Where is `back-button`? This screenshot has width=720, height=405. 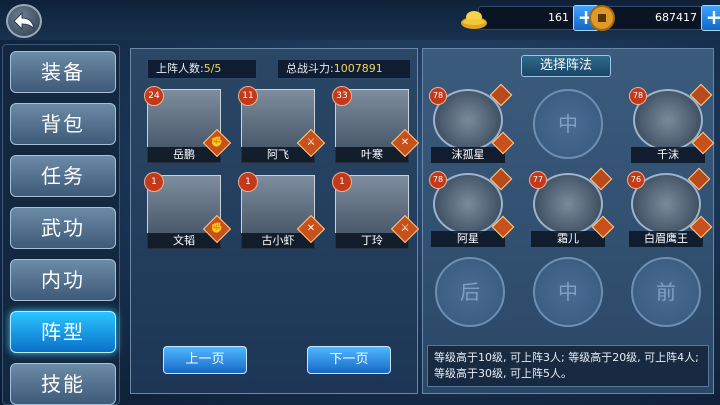
back-button is located at coordinates (24, 21).